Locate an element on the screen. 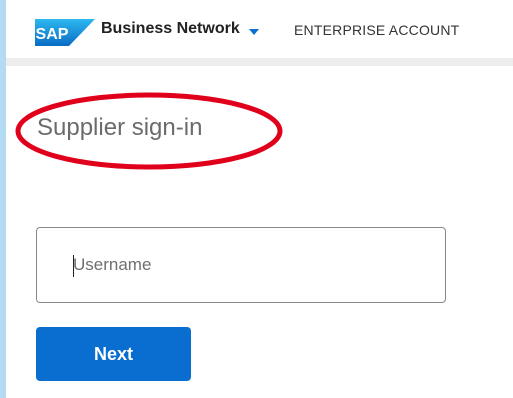  header-divider is located at coordinates (259, 62).